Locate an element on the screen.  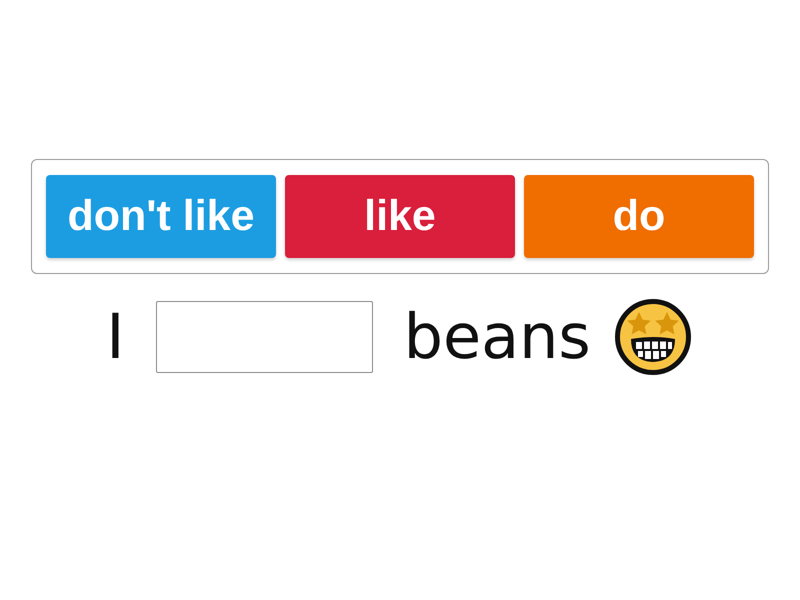
word-tile: don't like is located at coordinates (161, 216).